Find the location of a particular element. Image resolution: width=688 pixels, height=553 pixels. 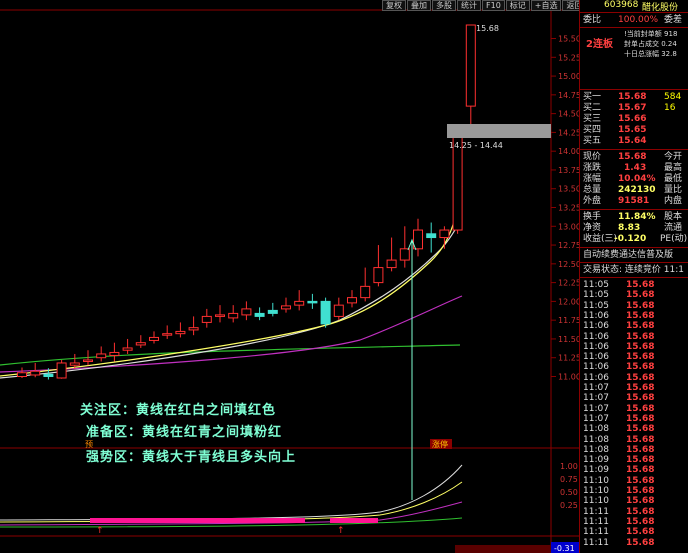

price-tick-label: 12.25 is located at coordinates (568, 283).